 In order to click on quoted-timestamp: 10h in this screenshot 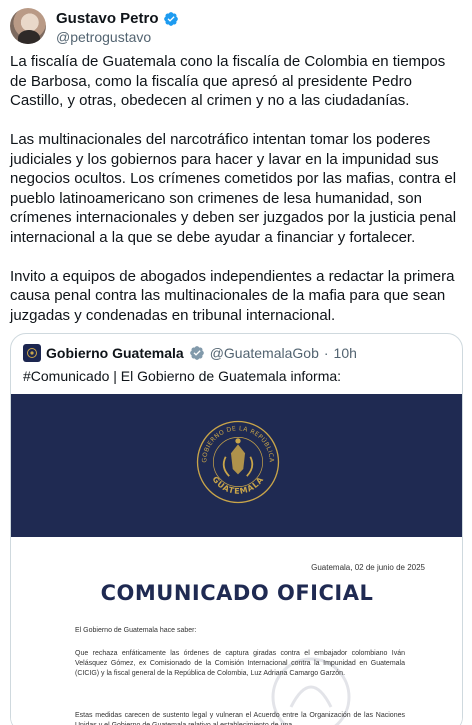, I will do `click(345, 353)`.